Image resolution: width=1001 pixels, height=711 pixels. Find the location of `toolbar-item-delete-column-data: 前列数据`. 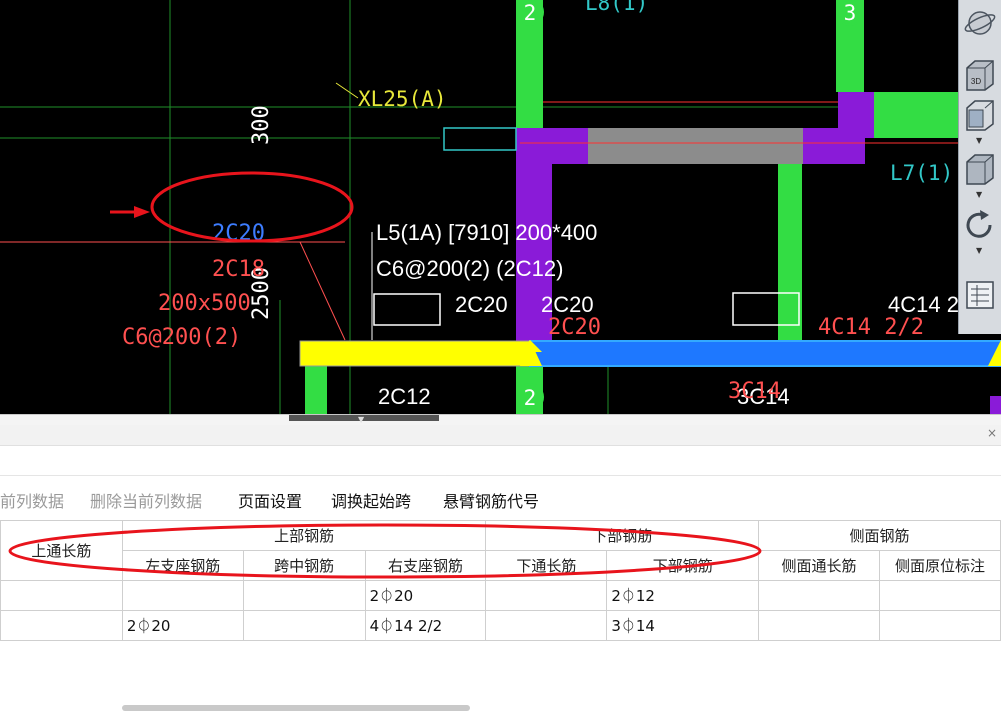

toolbar-item-delete-column-data: 前列数据 is located at coordinates (32, 500).